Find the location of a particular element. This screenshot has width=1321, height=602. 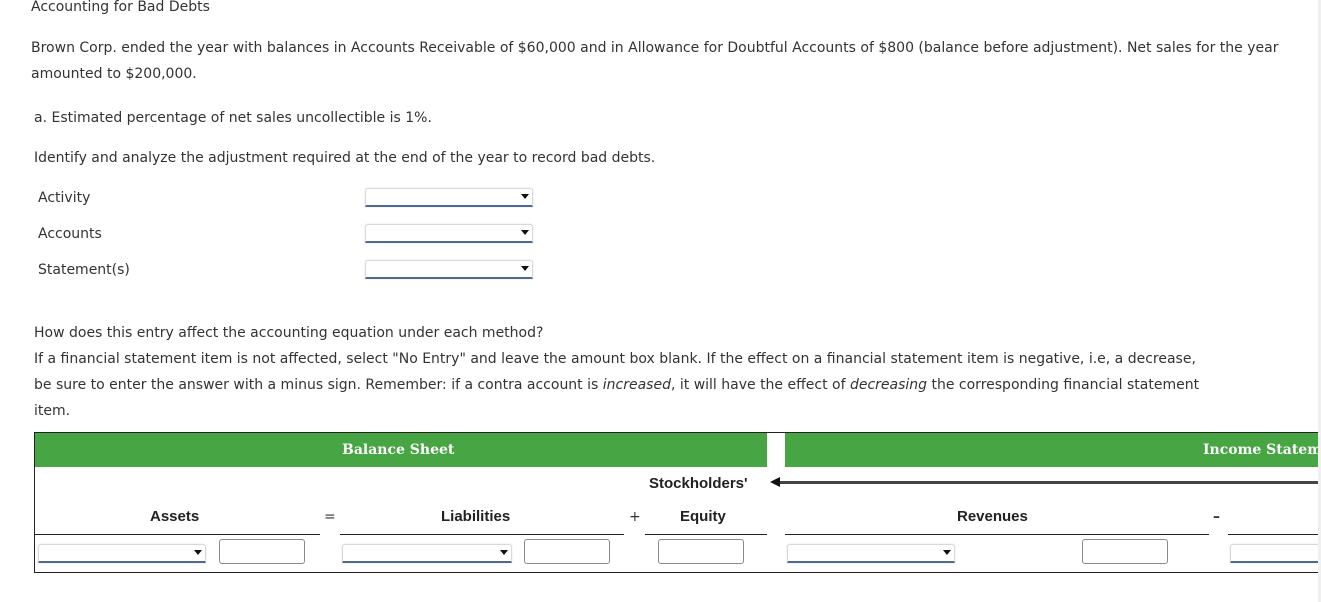

statements-label: Statement(s) is located at coordinates (84, 270).